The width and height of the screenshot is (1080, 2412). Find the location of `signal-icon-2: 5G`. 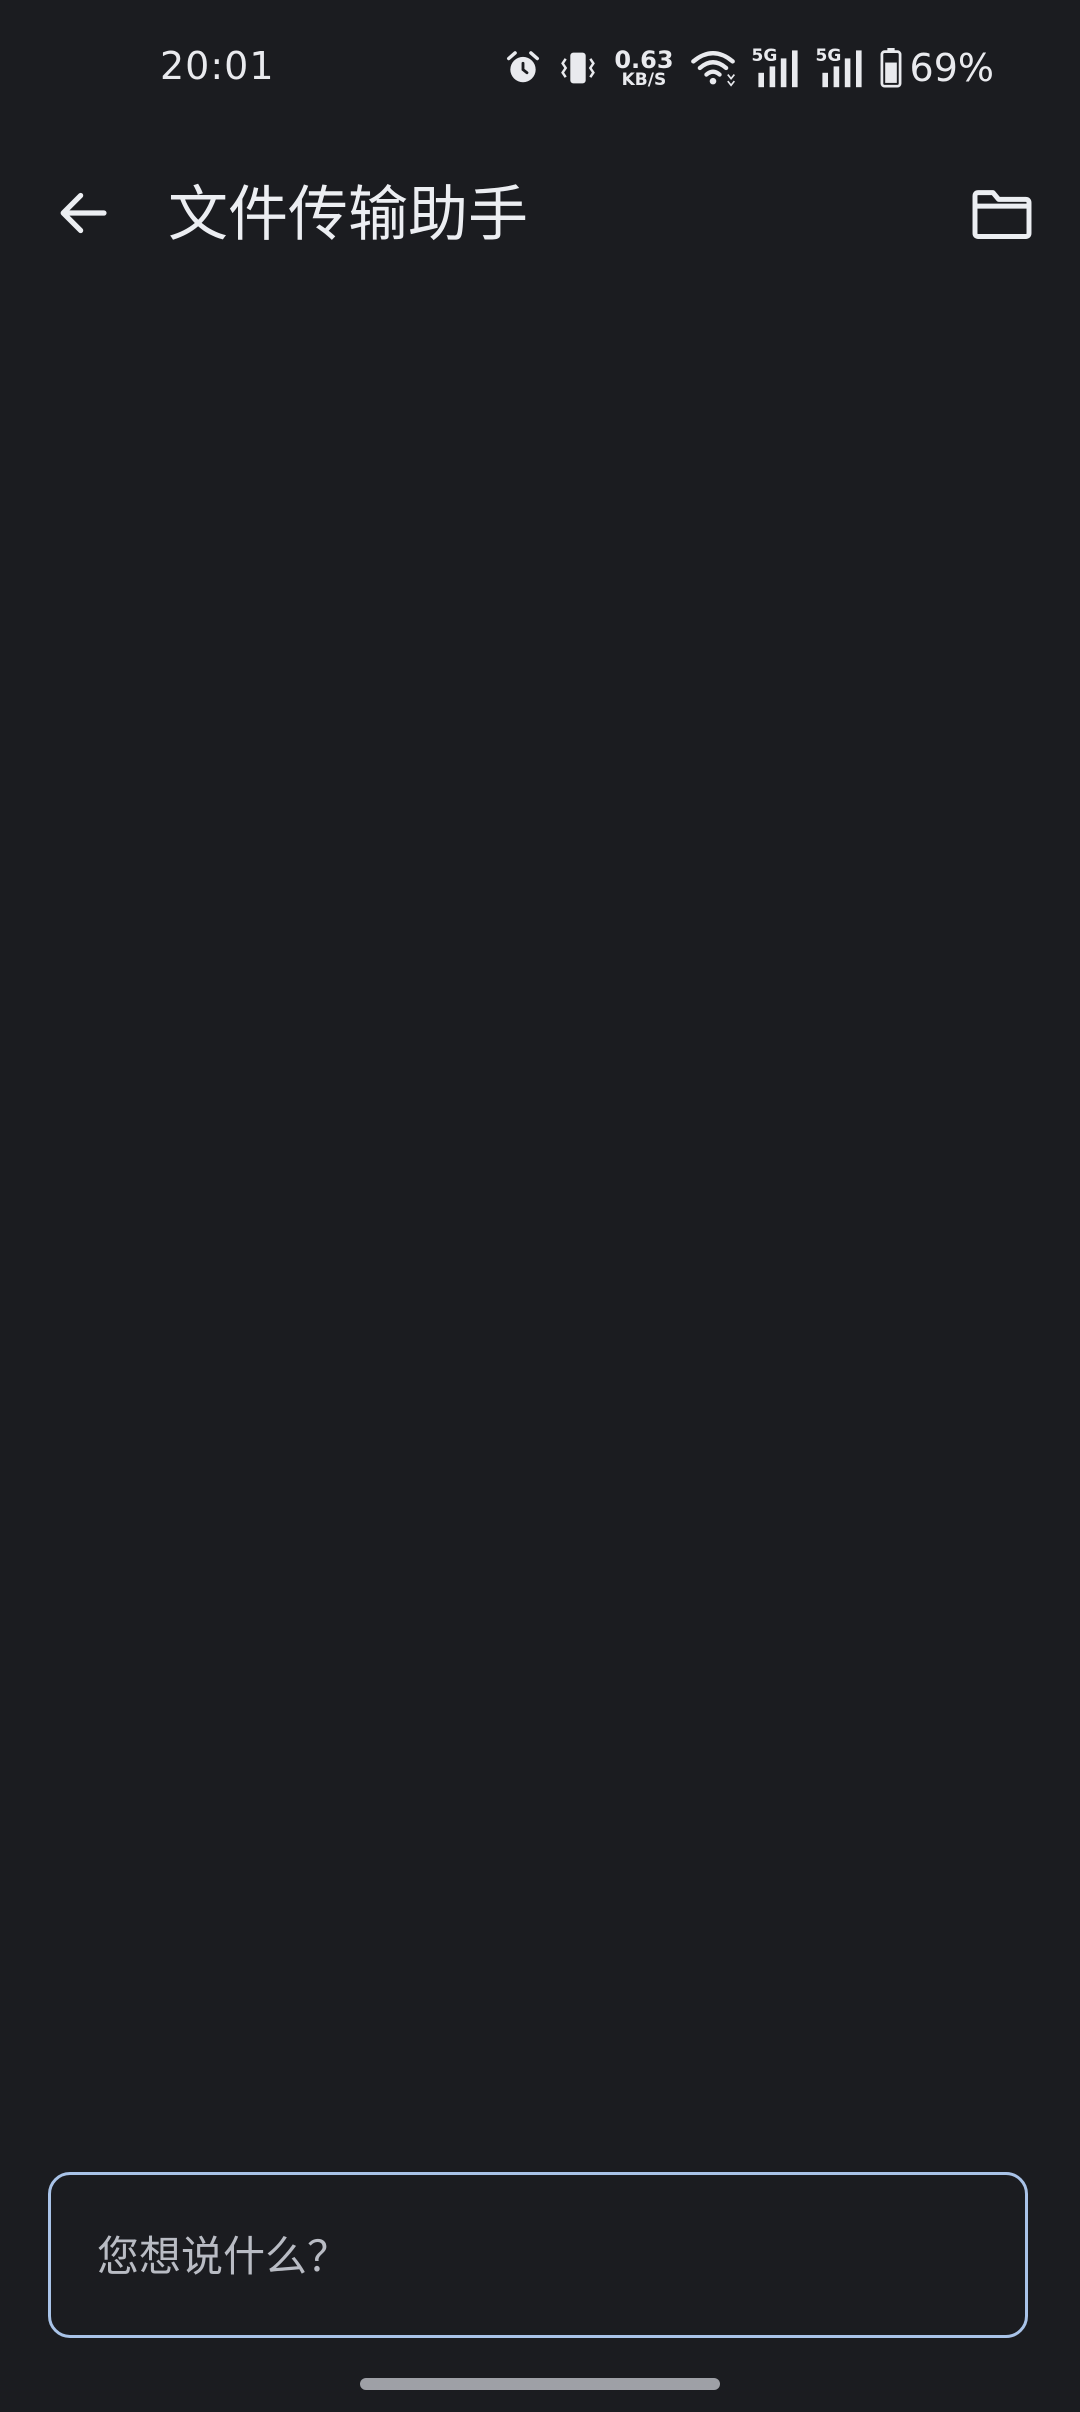

signal-icon-2: 5G is located at coordinates (840, 67).